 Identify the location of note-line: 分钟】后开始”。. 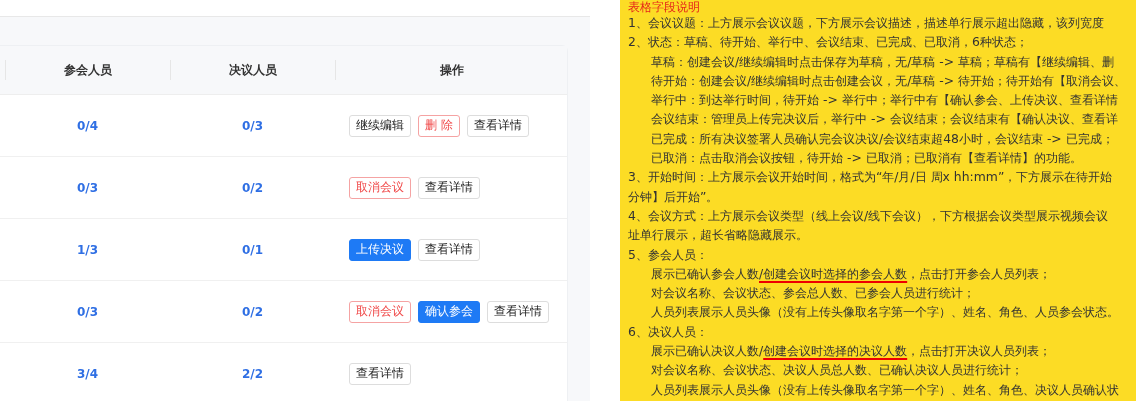
(674, 196).